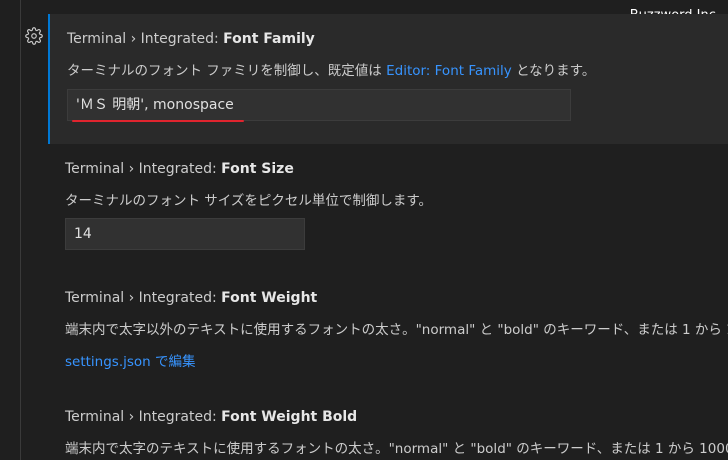 This screenshot has width=728, height=460. I want to click on setting-title: Terminal › Integrated: Font Weight, so click(191, 298).